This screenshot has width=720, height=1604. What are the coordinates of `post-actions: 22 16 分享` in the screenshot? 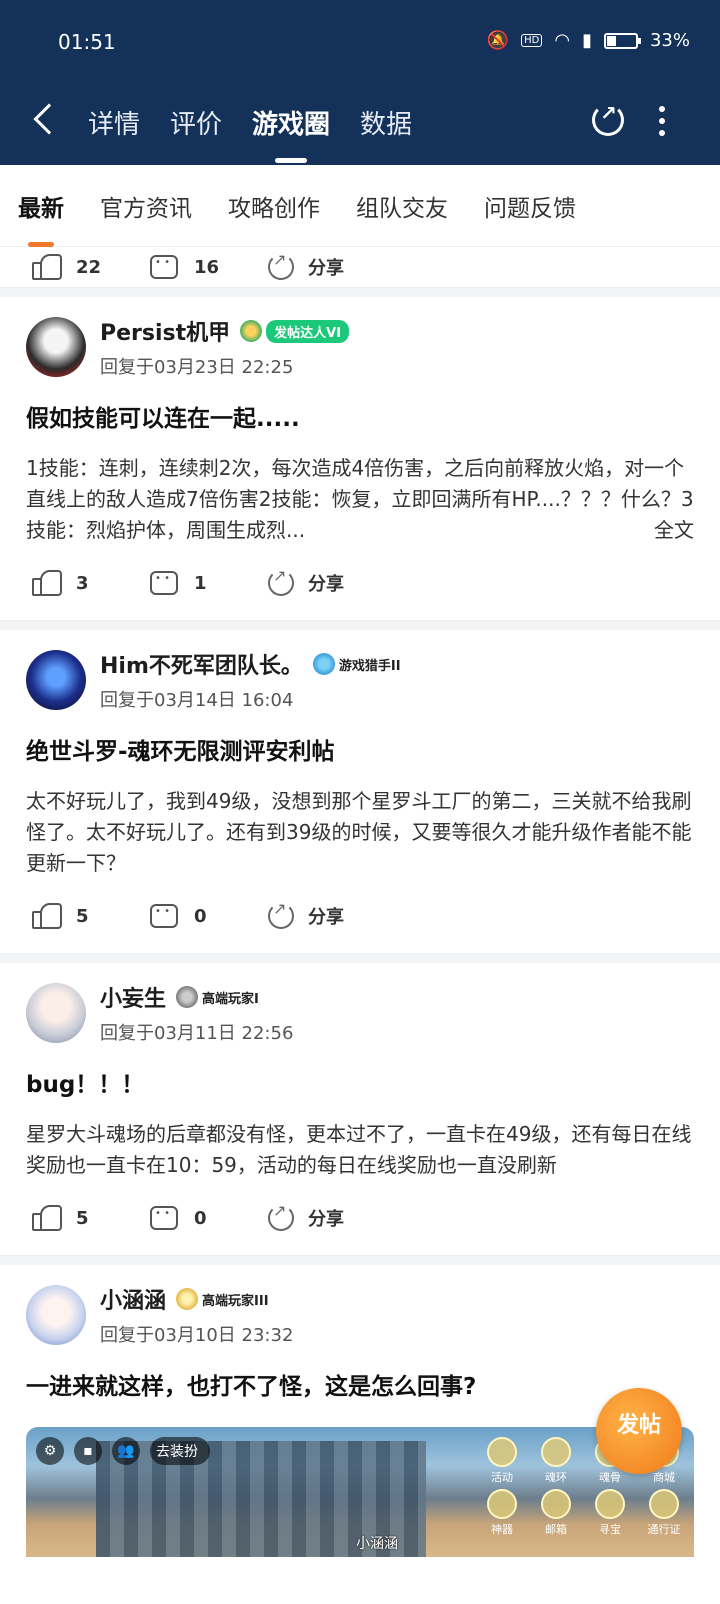 It's located at (360, 267).